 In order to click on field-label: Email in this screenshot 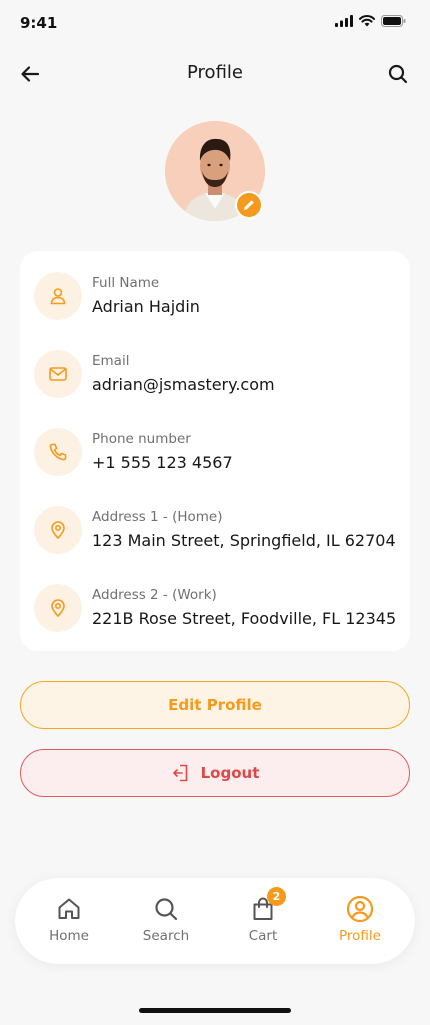, I will do `click(111, 361)`.